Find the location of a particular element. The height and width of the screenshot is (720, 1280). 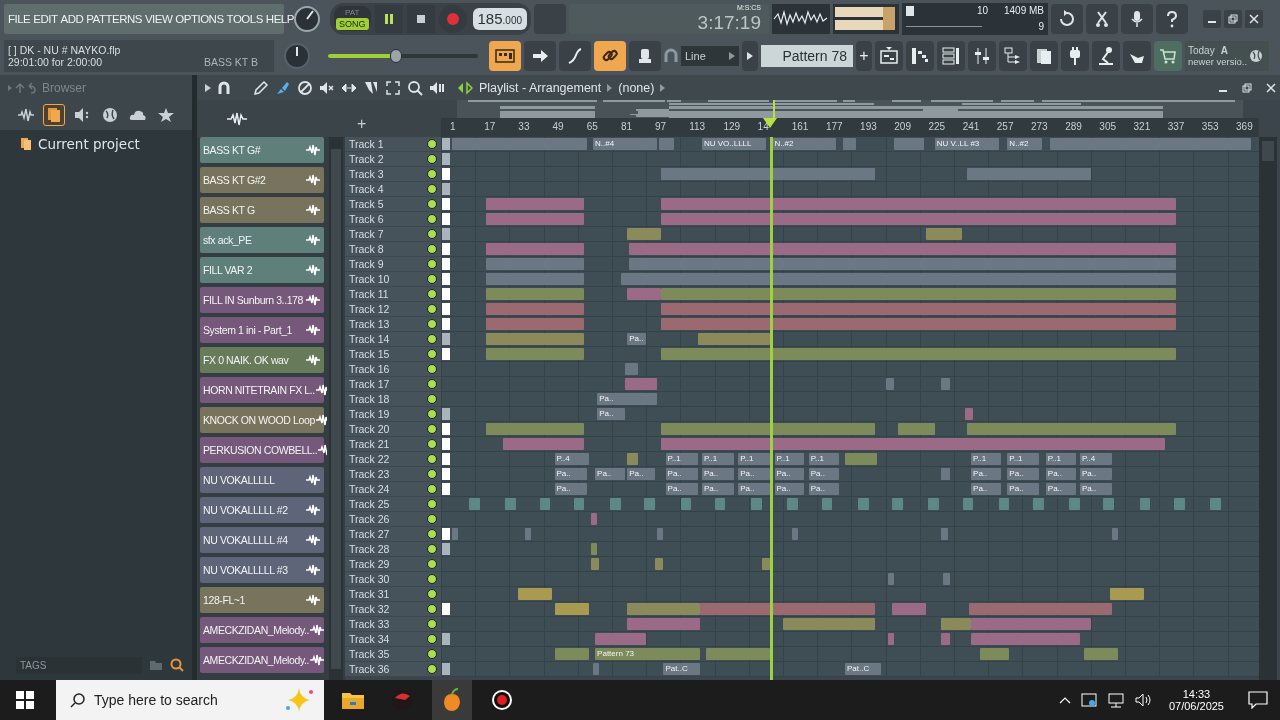

track-header: Track 16 is located at coordinates (393, 369).